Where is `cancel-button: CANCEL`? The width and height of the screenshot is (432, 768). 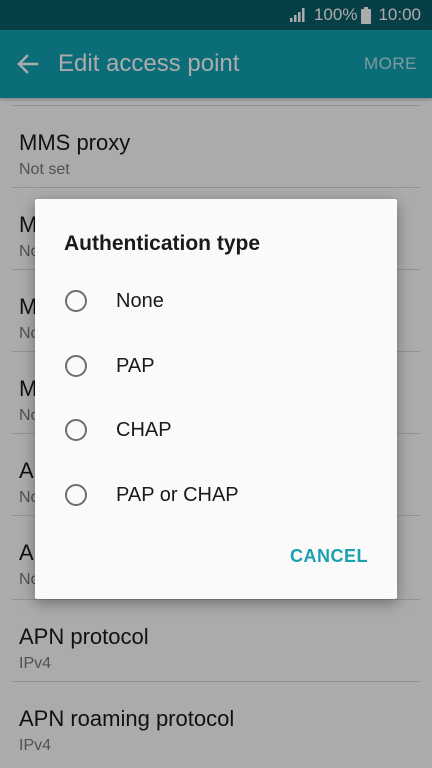
cancel-button: CANCEL is located at coordinates (329, 556).